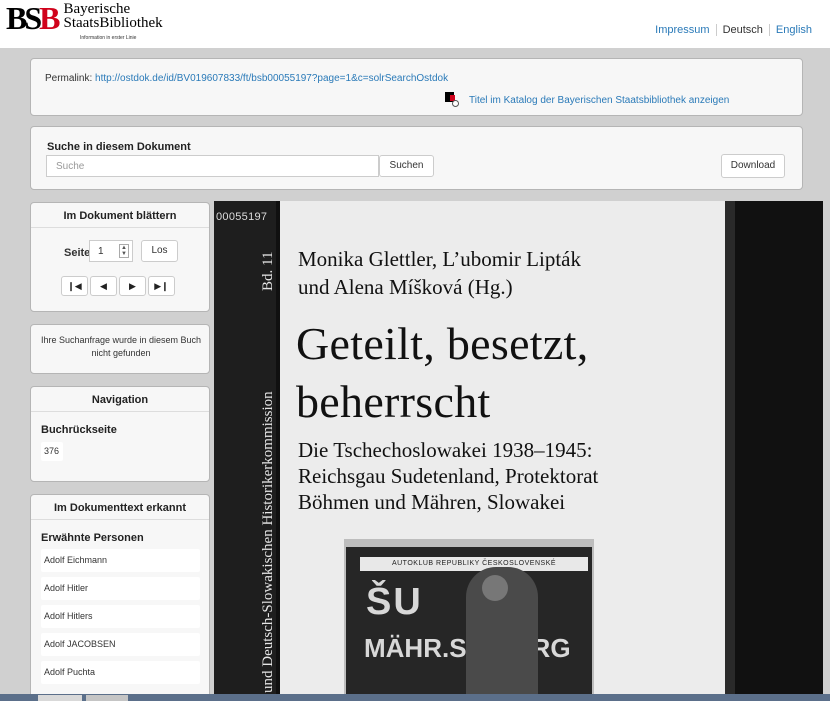 The width and height of the screenshot is (830, 701). What do you see at coordinates (120, 616) in the screenshot?
I see `person-item: Adolf Hitlers` at bounding box center [120, 616].